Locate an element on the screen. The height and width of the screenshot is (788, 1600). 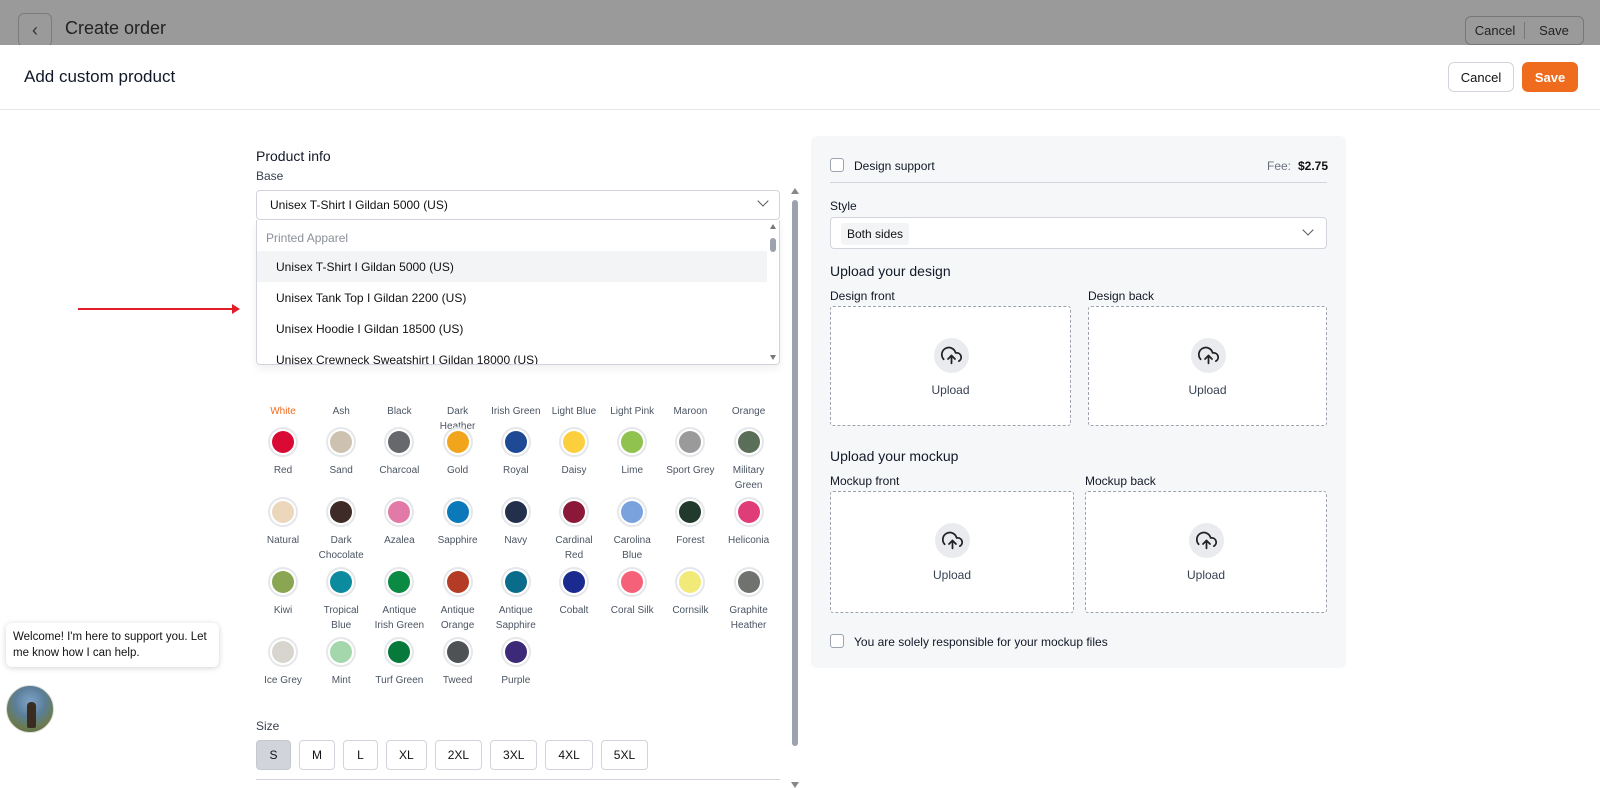
mockup-front-upload: Upload is located at coordinates (952, 552).